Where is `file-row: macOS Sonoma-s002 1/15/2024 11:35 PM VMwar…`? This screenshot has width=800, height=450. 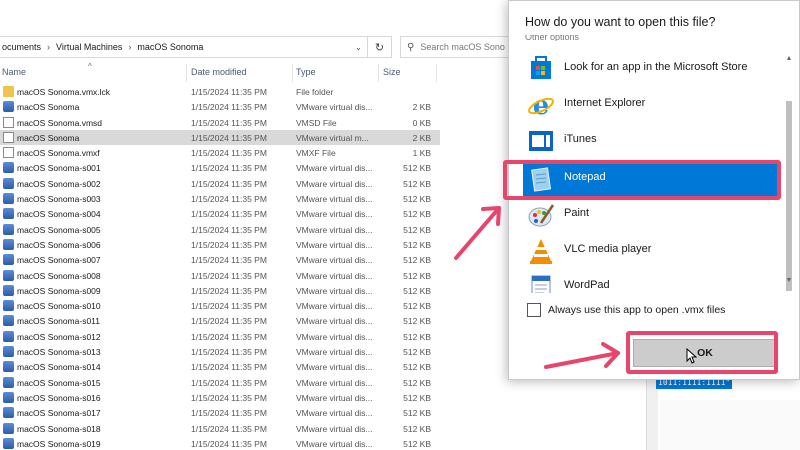 file-row: macOS Sonoma-s002 1/15/2024 11:35 PM VMwar… is located at coordinates (220, 183).